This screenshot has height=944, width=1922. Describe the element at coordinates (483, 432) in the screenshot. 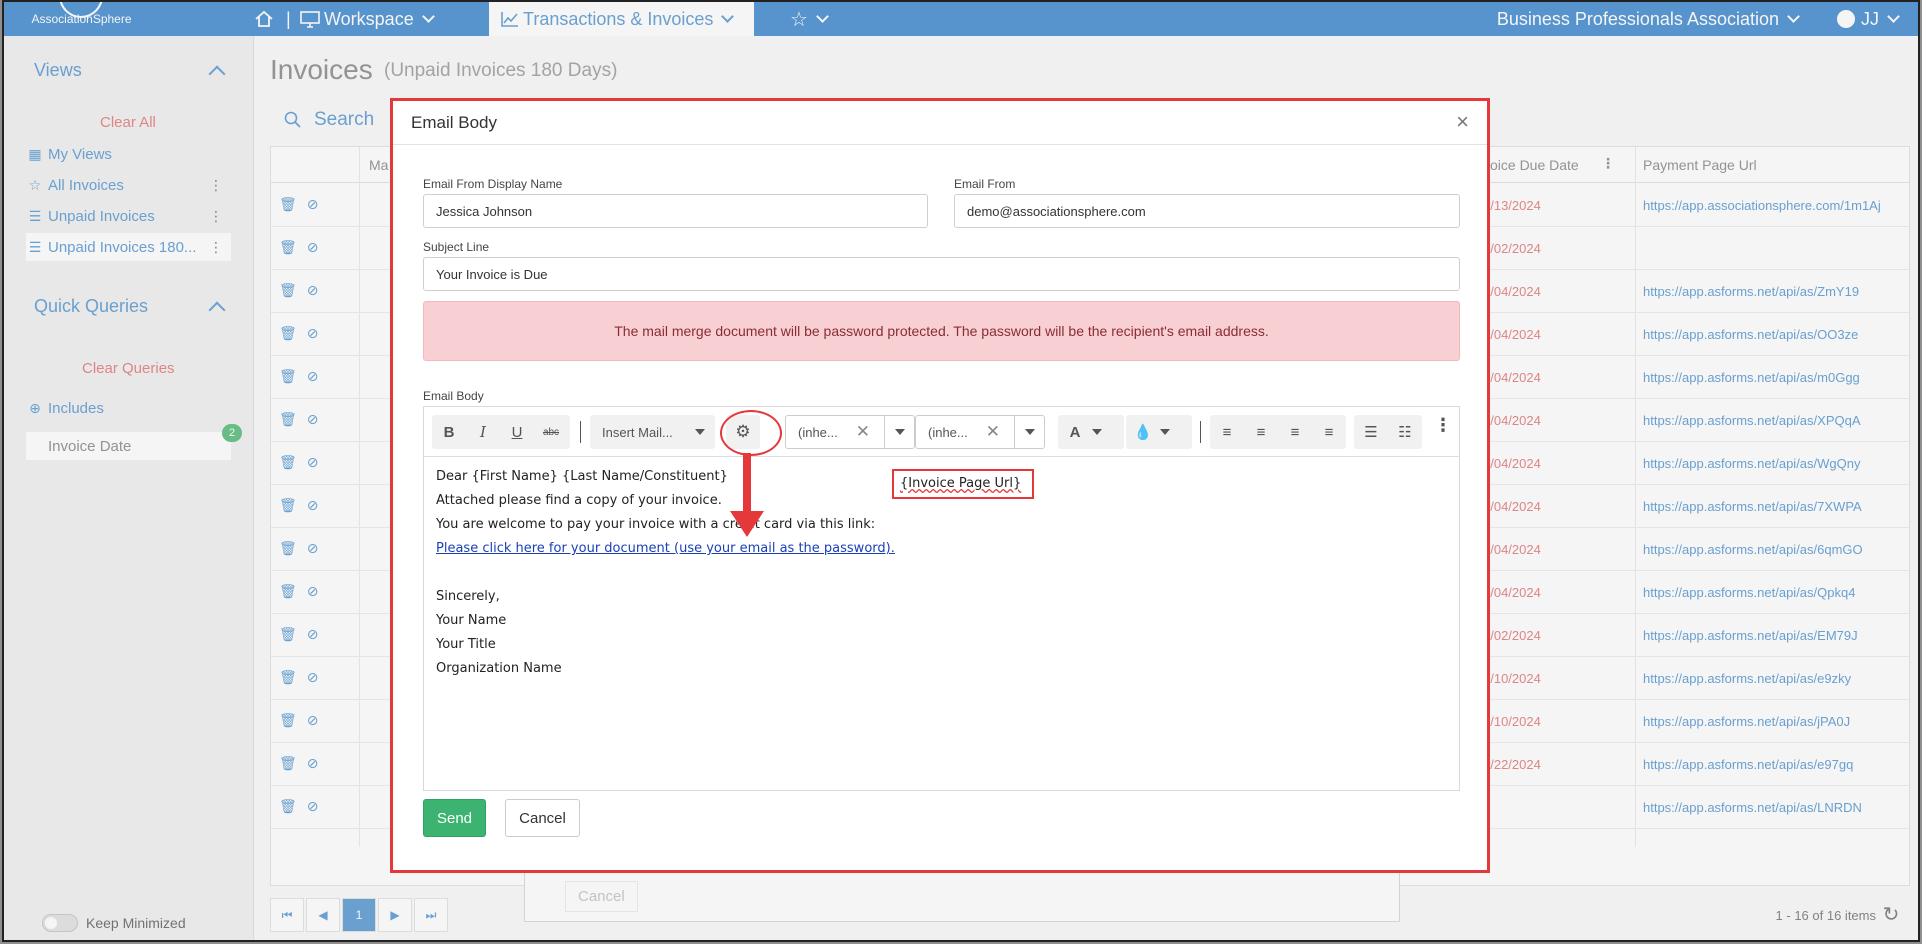

I see `italic-button: I` at that location.